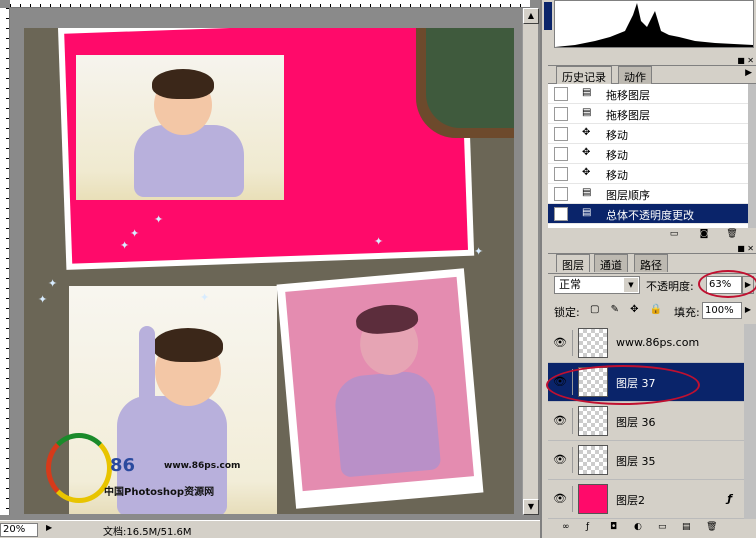  I want to click on baby-photo-selected, so click(380, 388).